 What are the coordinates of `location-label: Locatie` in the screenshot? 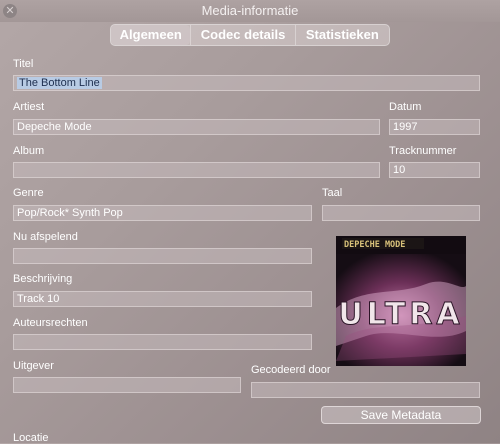 It's located at (31, 438).